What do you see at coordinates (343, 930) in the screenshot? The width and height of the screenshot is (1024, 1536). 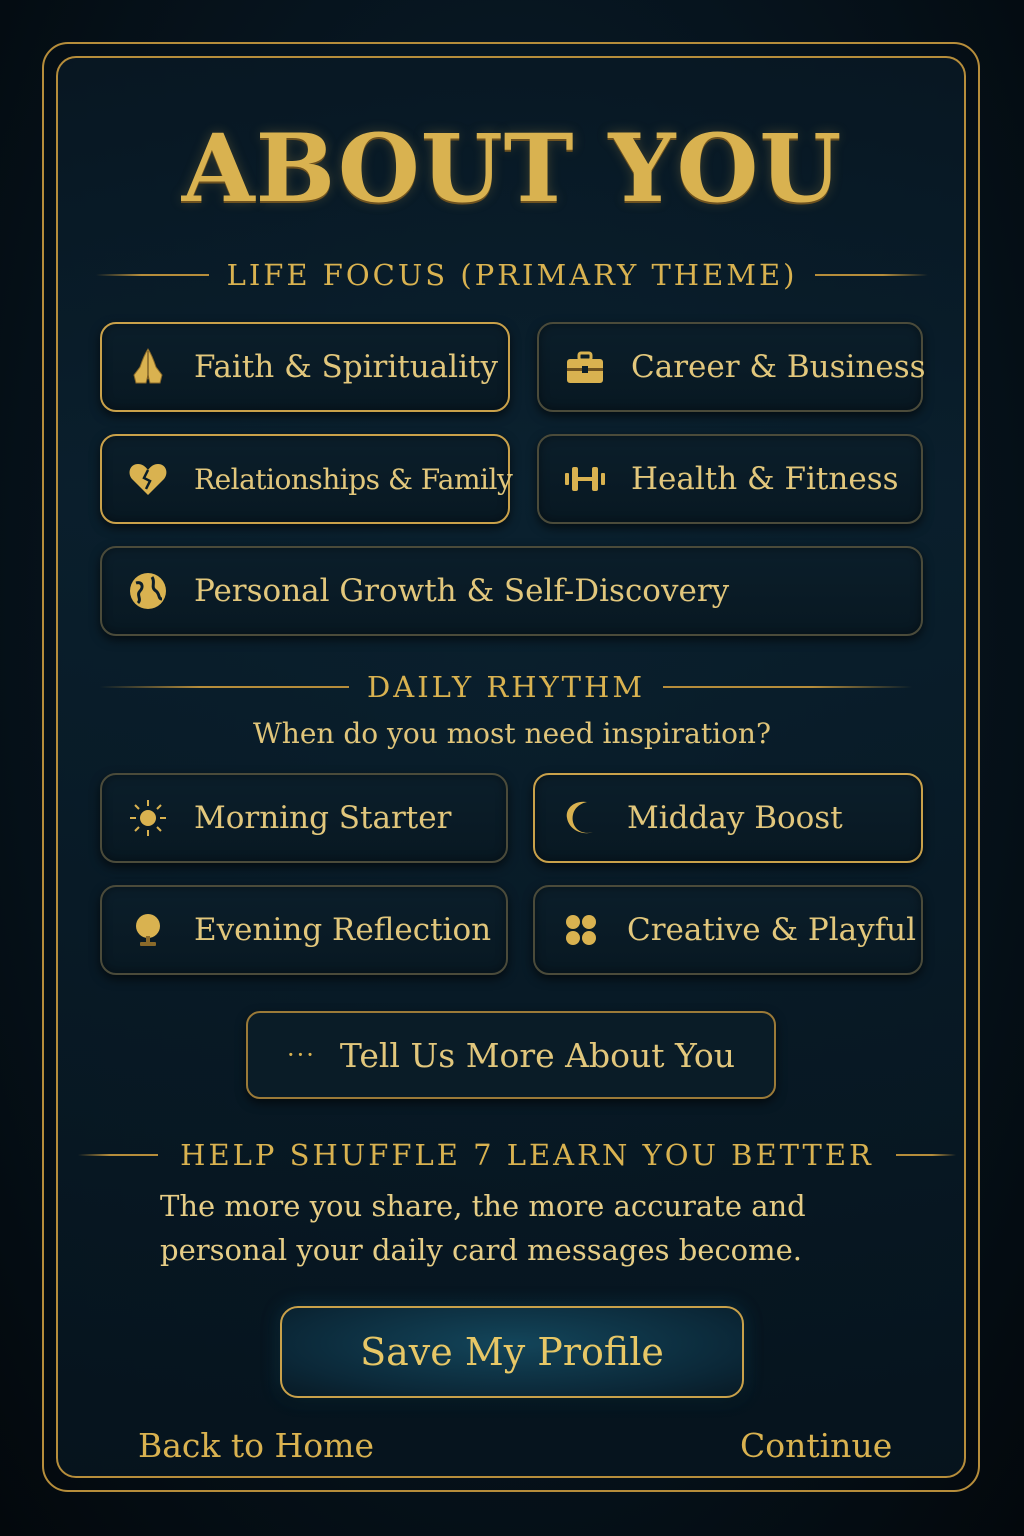 I see `option-label: Evening Reflection` at bounding box center [343, 930].